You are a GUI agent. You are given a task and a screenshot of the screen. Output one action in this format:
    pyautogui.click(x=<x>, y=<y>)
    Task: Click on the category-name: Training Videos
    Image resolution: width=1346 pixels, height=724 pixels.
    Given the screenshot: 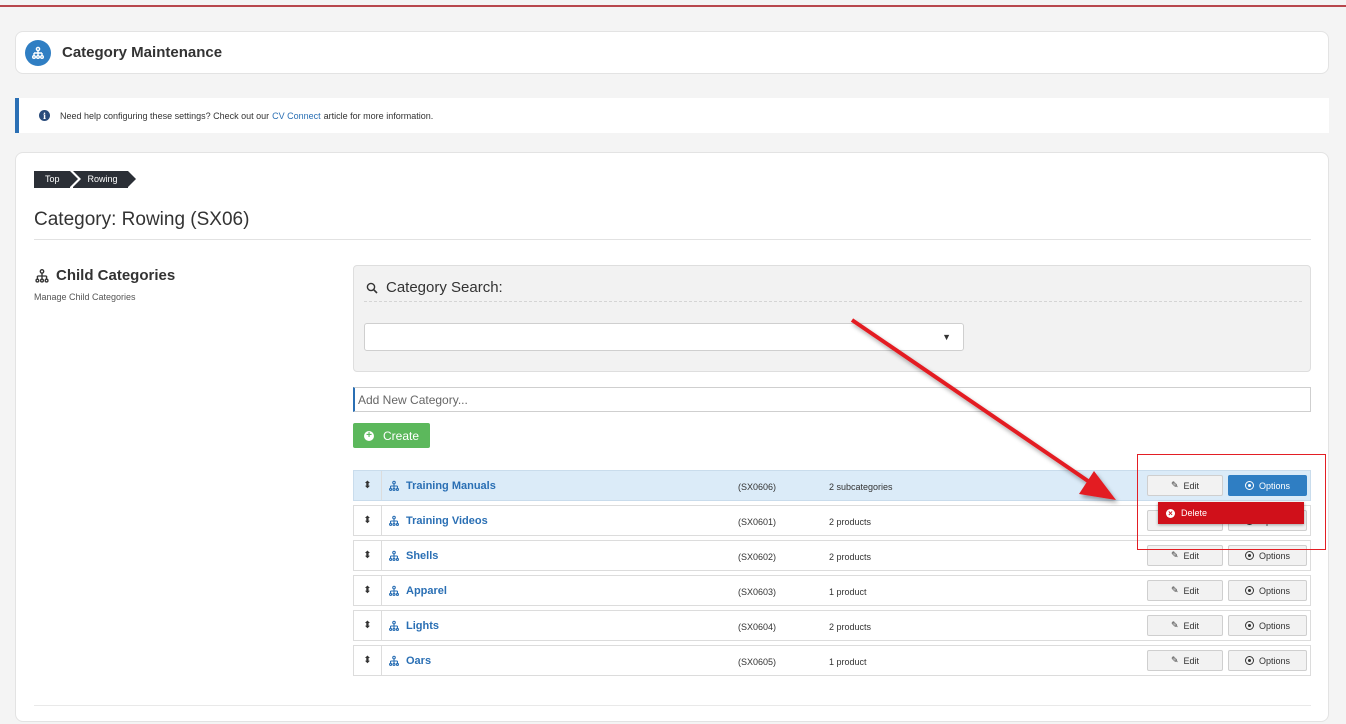 What is the action you would take?
    pyautogui.click(x=447, y=521)
    